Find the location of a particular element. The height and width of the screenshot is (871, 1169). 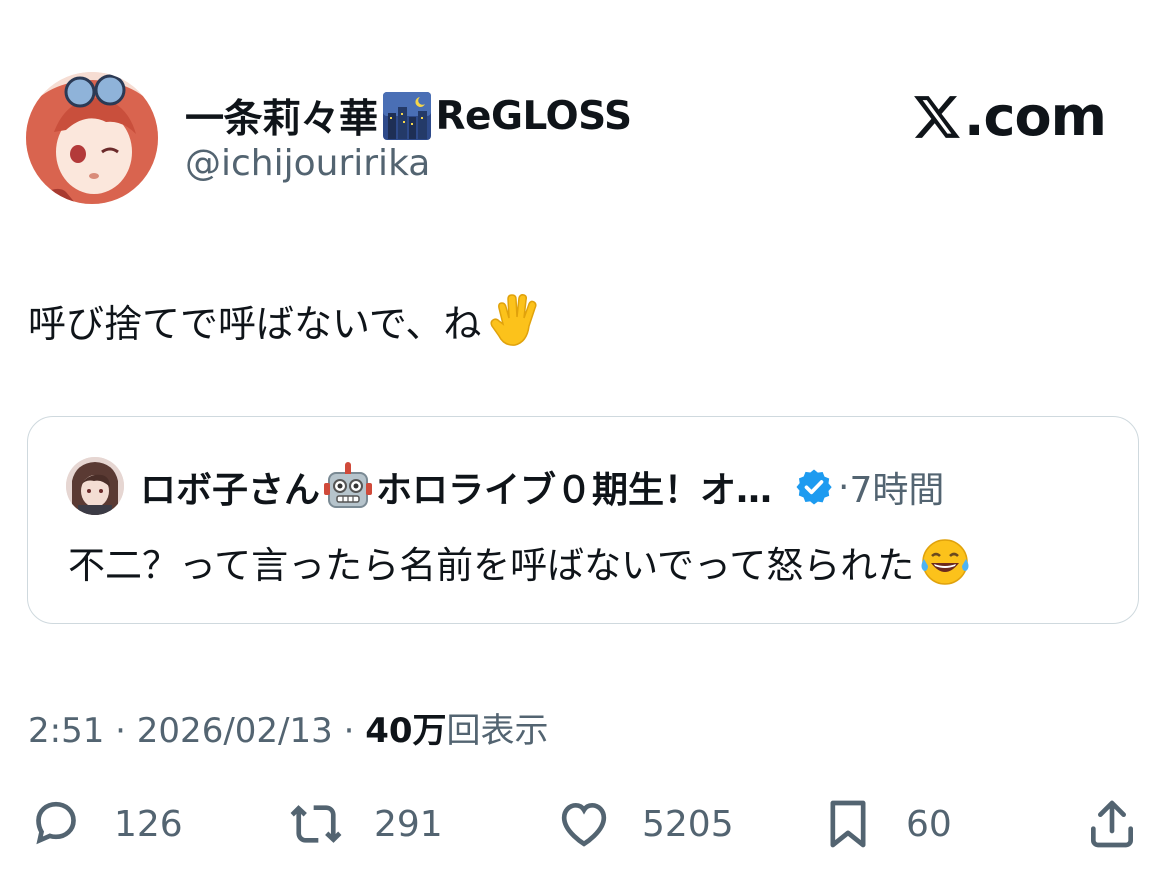

quoted-author-avatar is located at coordinates (95, 486).